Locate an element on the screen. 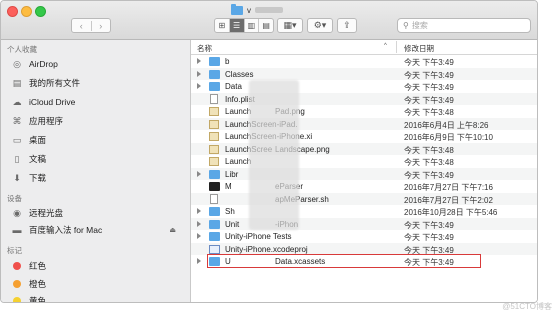 This screenshot has height=315, width=558. file-row: LaunchScreeLandscape.png今天 下午3:48 is located at coordinates (364, 148).